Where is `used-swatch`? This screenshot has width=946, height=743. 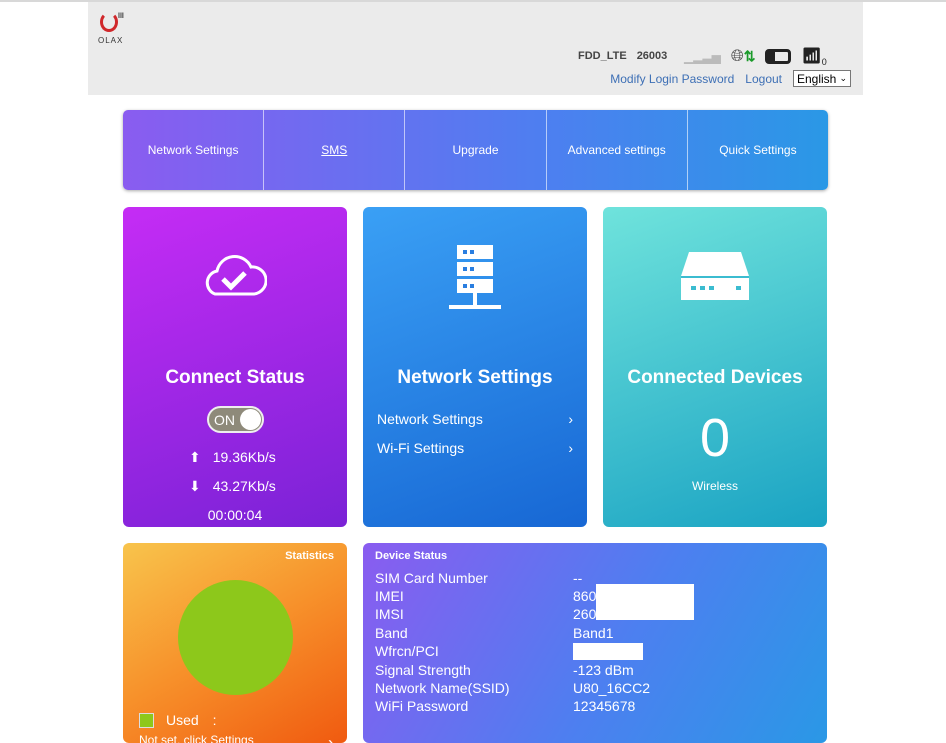 used-swatch is located at coordinates (146, 720).